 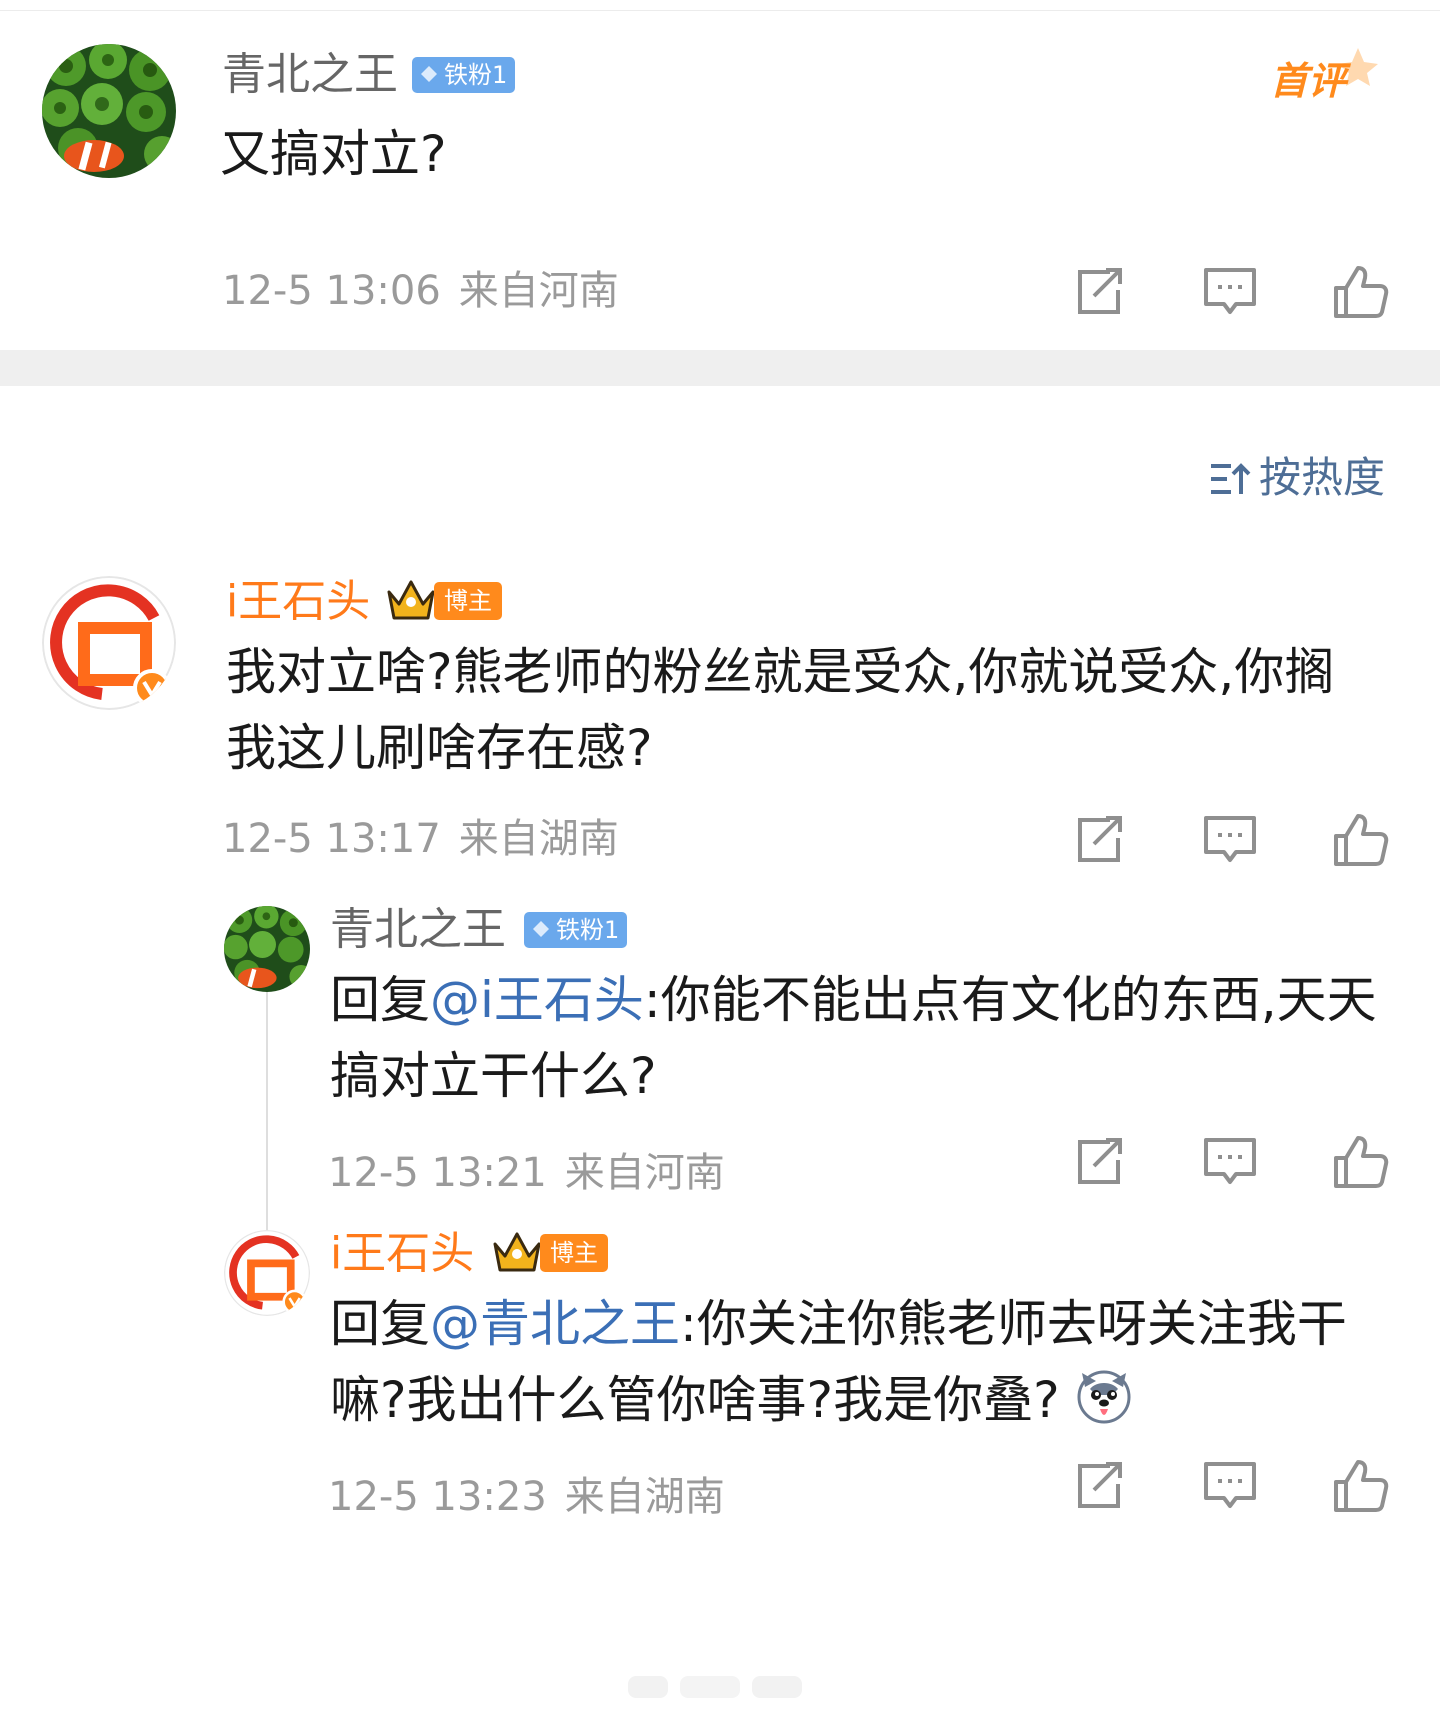 What do you see at coordinates (870, 1362) in the screenshot?
I see `reply-text: 回复@青北之王:你关注你熊老师去呀关注我干嘛?我出什么管你啥事?我是你叠?` at bounding box center [870, 1362].